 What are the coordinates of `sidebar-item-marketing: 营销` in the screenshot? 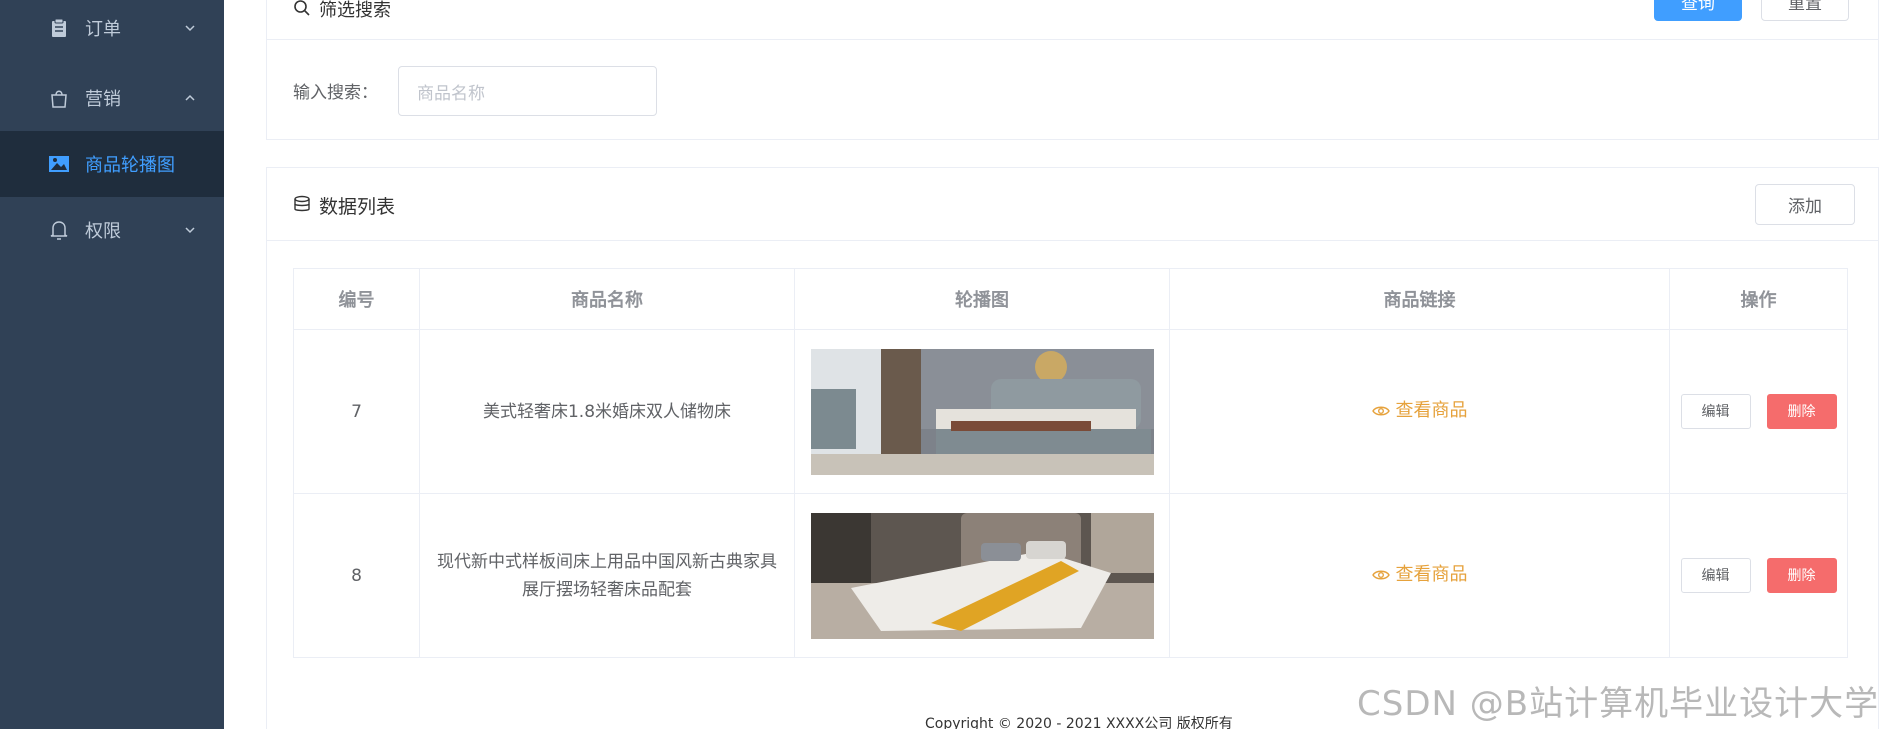 It's located at (112, 98).